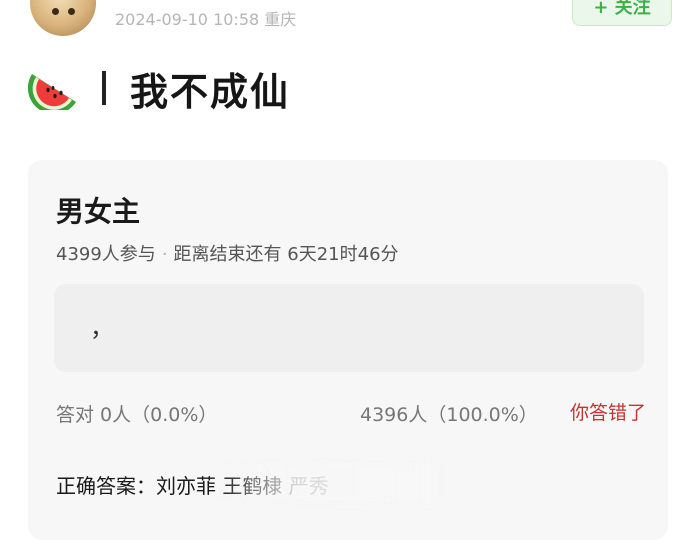 The width and height of the screenshot is (690, 540). I want to click on time-remaining: 距离结束还有 6天21时46分, so click(286, 254).